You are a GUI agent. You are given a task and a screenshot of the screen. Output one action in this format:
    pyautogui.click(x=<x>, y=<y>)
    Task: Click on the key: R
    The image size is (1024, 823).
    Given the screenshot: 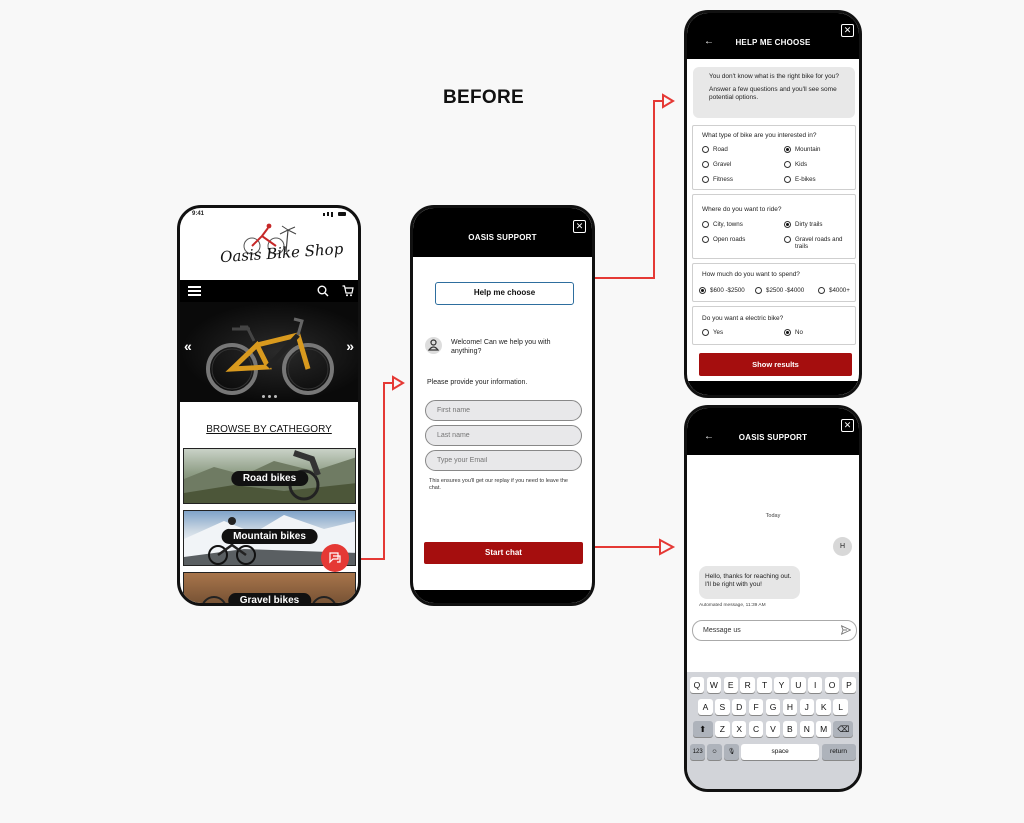 What is the action you would take?
    pyautogui.click(x=747, y=685)
    